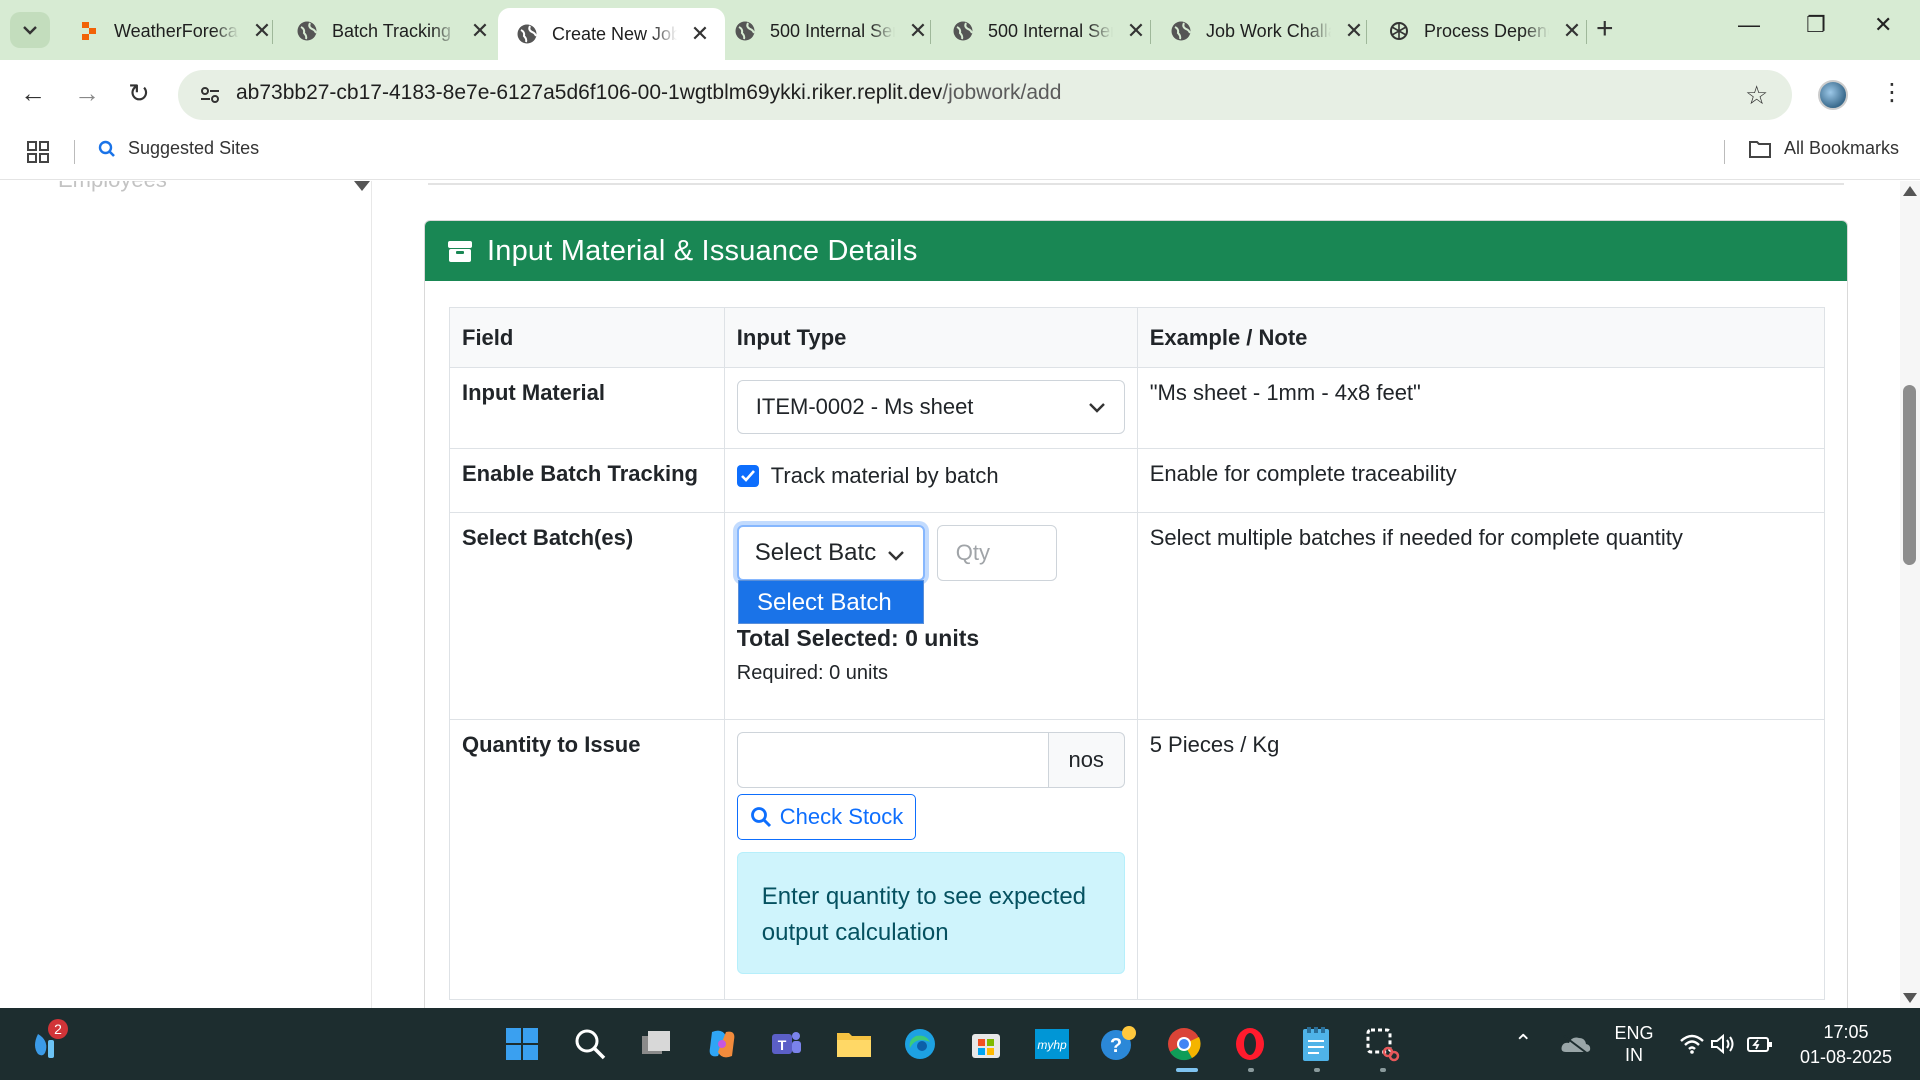 The width and height of the screenshot is (1920, 1080). I want to click on help-icon: ?, so click(1118, 1044).